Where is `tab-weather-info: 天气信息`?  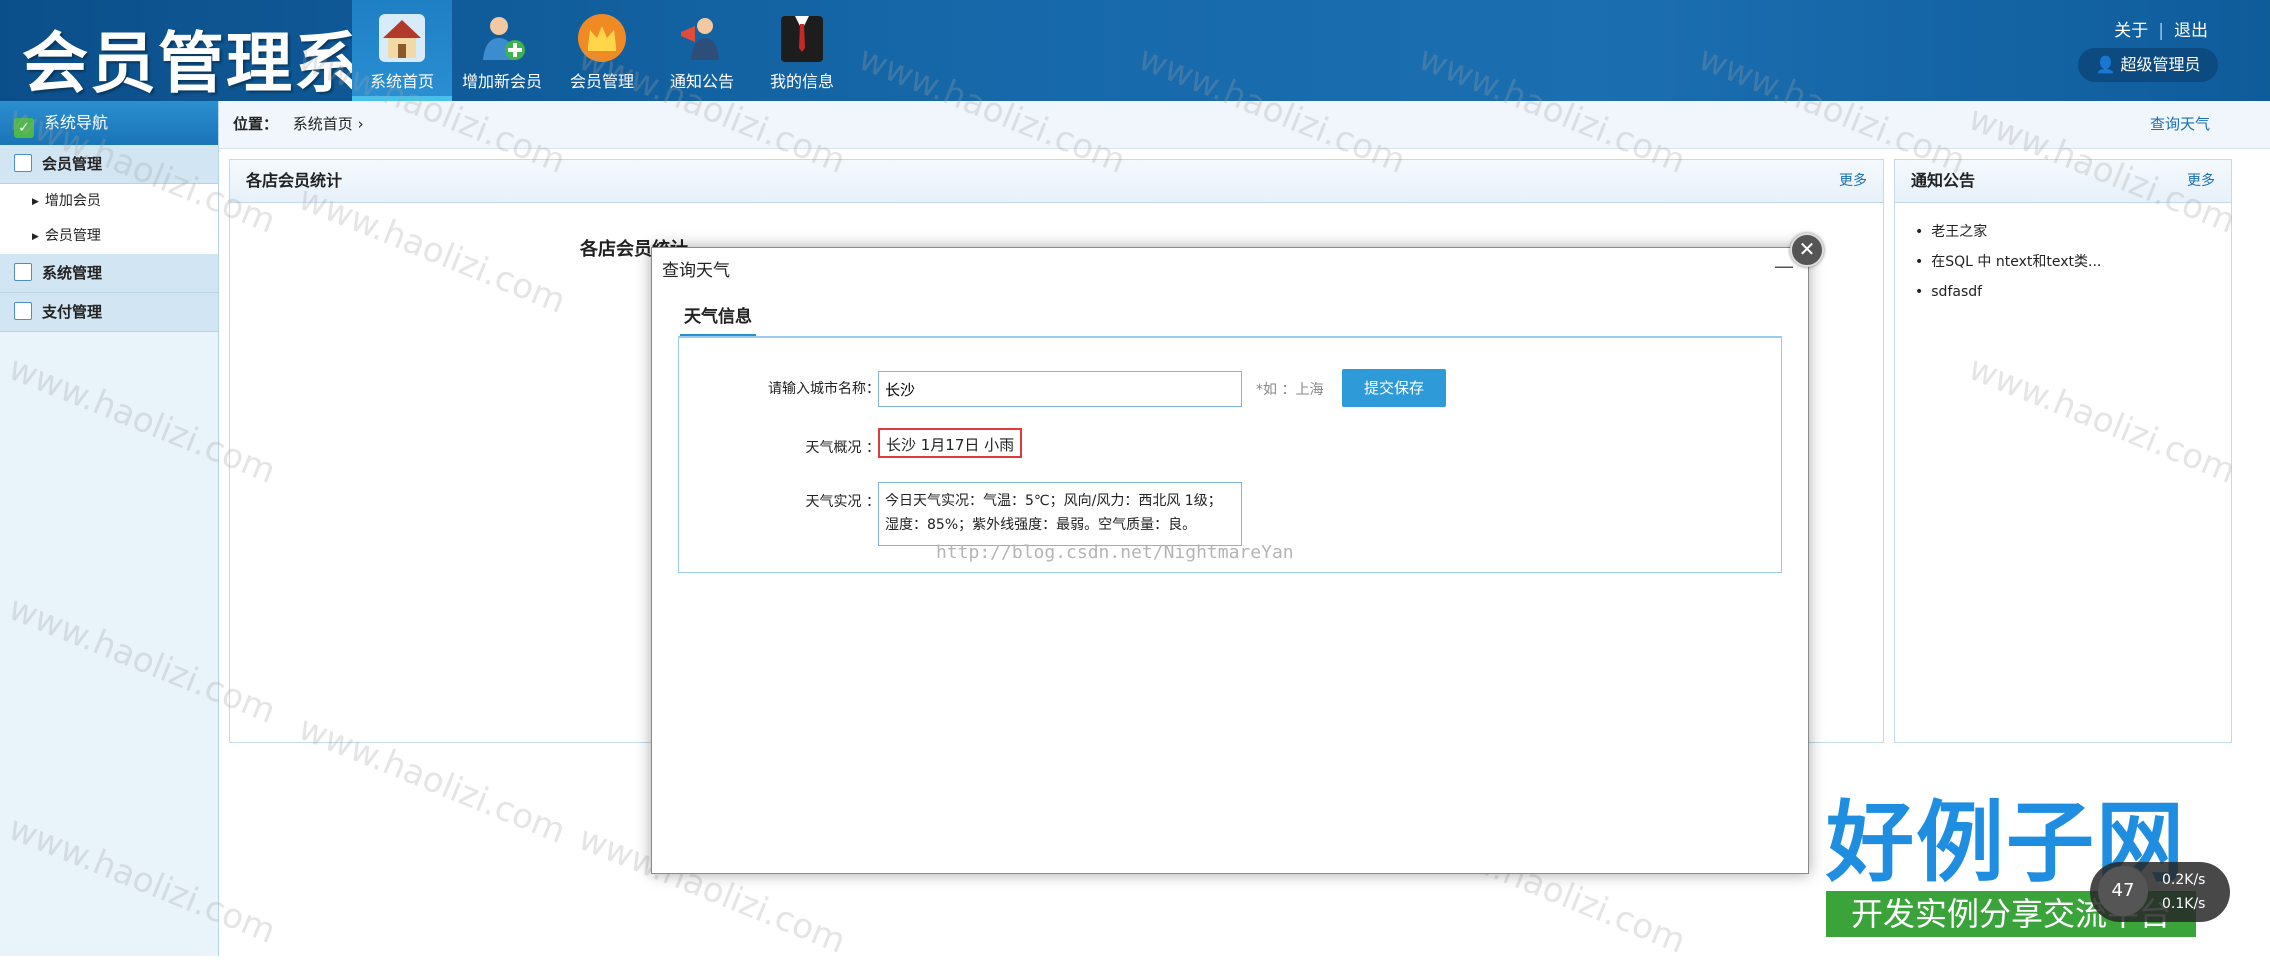 tab-weather-info: 天气信息 is located at coordinates (718, 318).